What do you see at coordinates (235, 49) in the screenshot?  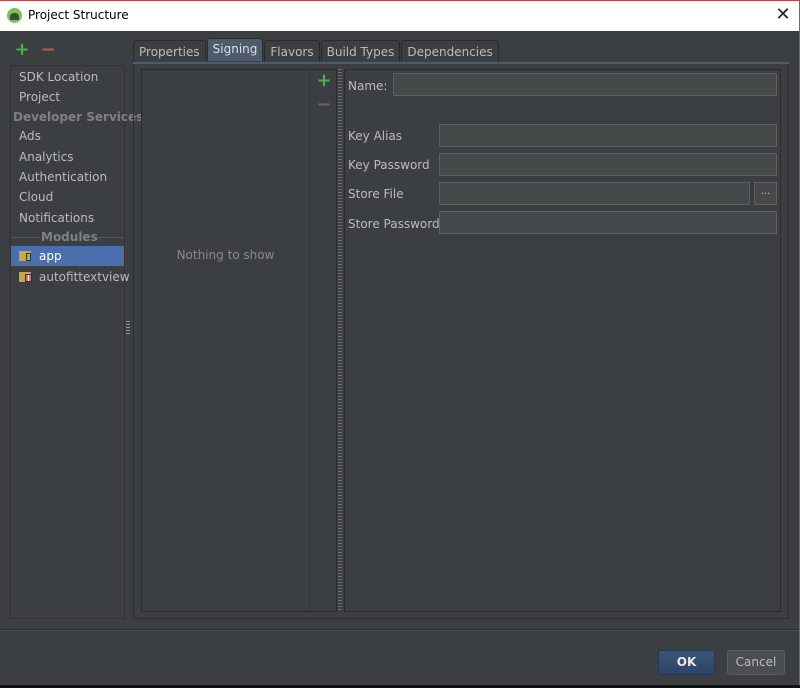 I see `tab-signing: Signing` at bounding box center [235, 49].